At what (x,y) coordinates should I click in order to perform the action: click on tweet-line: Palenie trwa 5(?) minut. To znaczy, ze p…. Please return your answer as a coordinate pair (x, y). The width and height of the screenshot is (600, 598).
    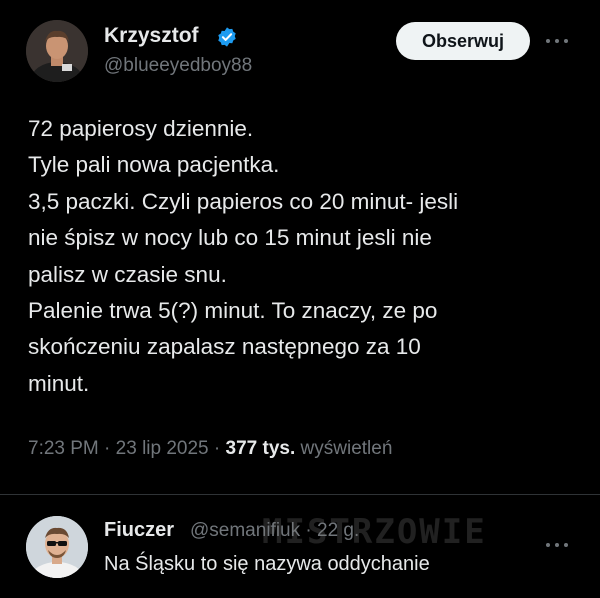
    Looking at the image, I should click on (233, 311).